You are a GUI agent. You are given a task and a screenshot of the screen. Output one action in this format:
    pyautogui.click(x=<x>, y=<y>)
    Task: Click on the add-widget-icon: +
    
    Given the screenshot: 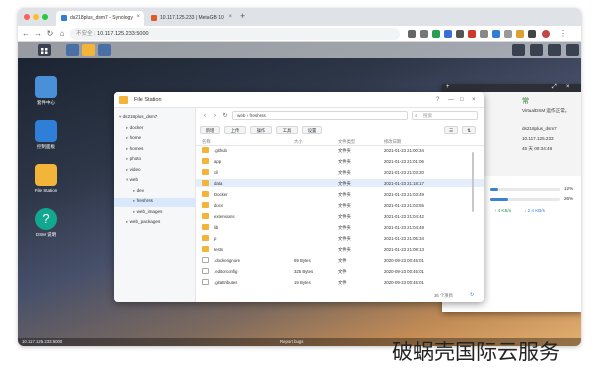 What is the action you would take?
    pyautogui.click(x=448, y=87)
    